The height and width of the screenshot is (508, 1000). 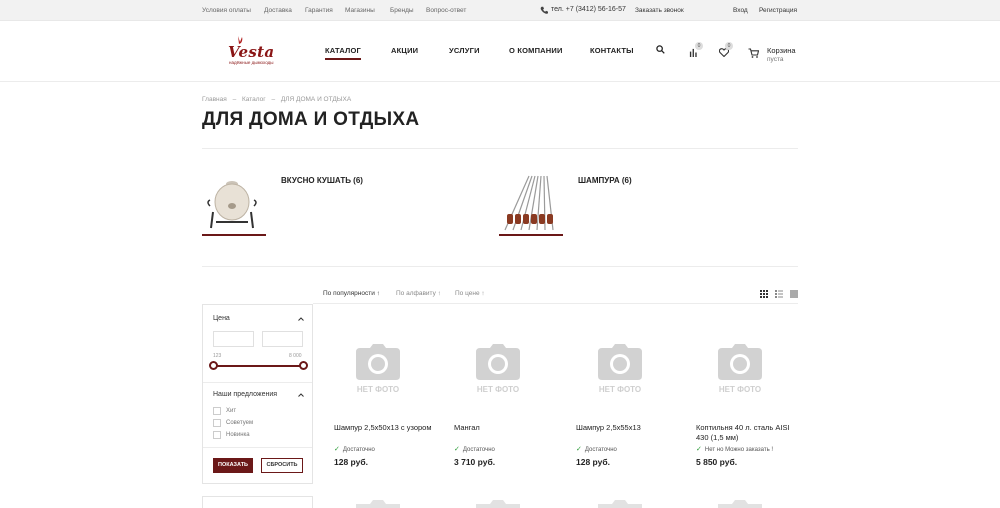 I want to click on nav-services: УСЛУГИ, so click(x=464, y=50).